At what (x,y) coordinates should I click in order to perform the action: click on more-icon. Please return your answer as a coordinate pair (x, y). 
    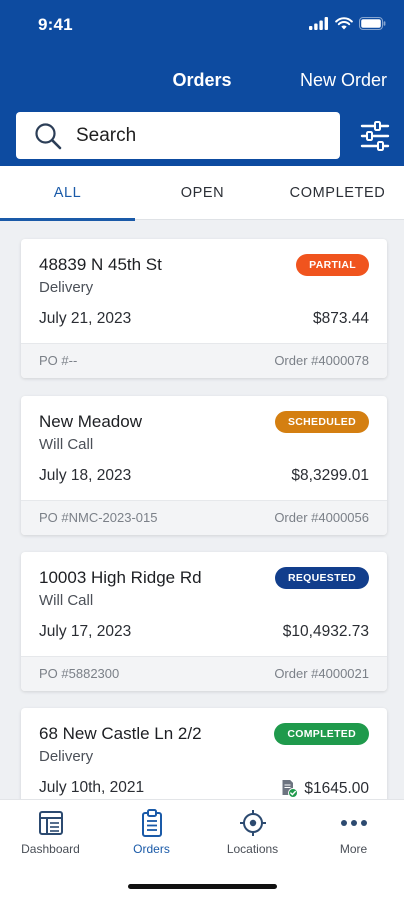
    Looking at the image, I should click on (353, 823).